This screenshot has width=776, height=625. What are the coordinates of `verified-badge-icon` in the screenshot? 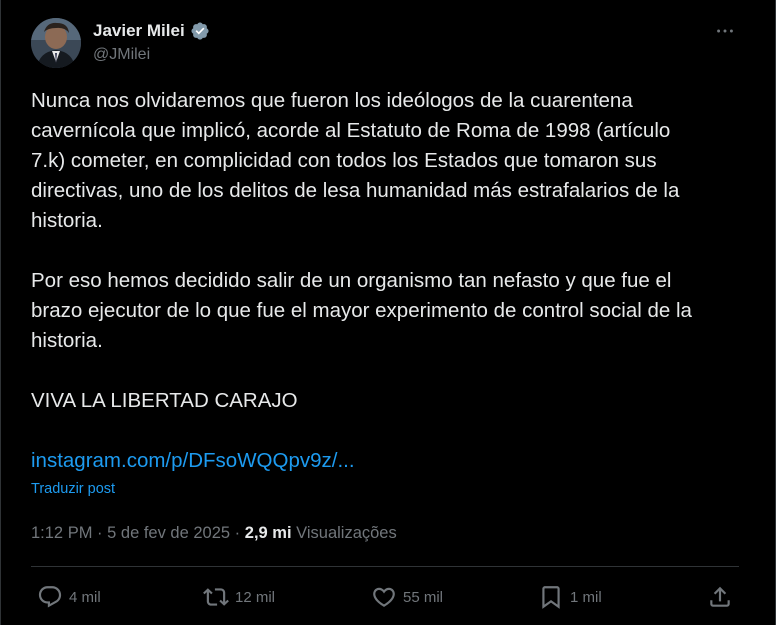 It's located at (200, 31).